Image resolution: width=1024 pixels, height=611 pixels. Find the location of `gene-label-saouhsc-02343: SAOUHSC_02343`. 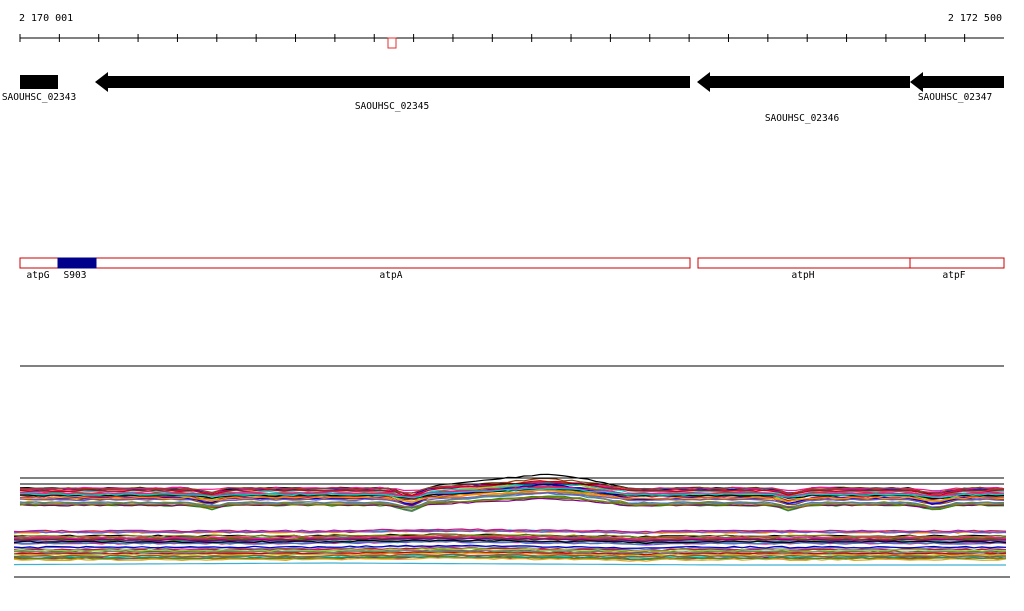

gene-label-saouhsc-02343: SAOUHSC_02343 is located at coordinates (39, 97).